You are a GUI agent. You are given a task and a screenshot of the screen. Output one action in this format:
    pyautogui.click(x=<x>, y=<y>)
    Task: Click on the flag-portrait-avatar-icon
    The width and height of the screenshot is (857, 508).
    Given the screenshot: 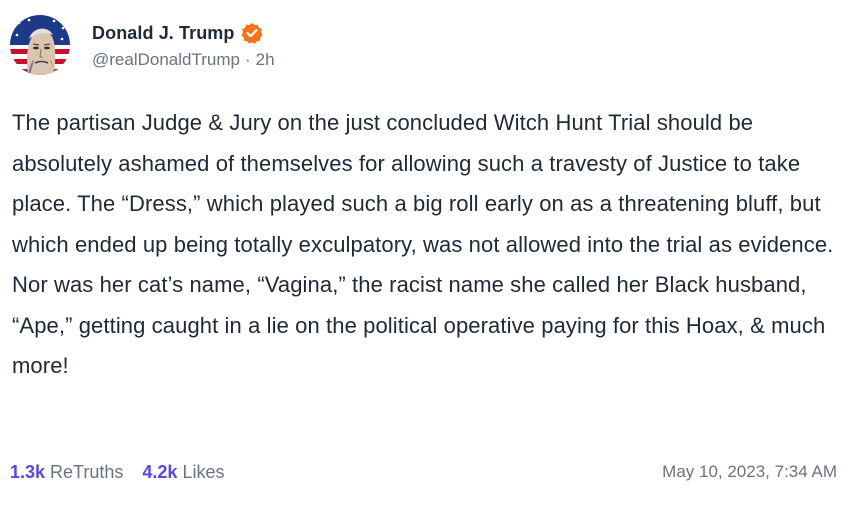 What is the action you would take?
    pyautogui.click(x=40, y=45)
    